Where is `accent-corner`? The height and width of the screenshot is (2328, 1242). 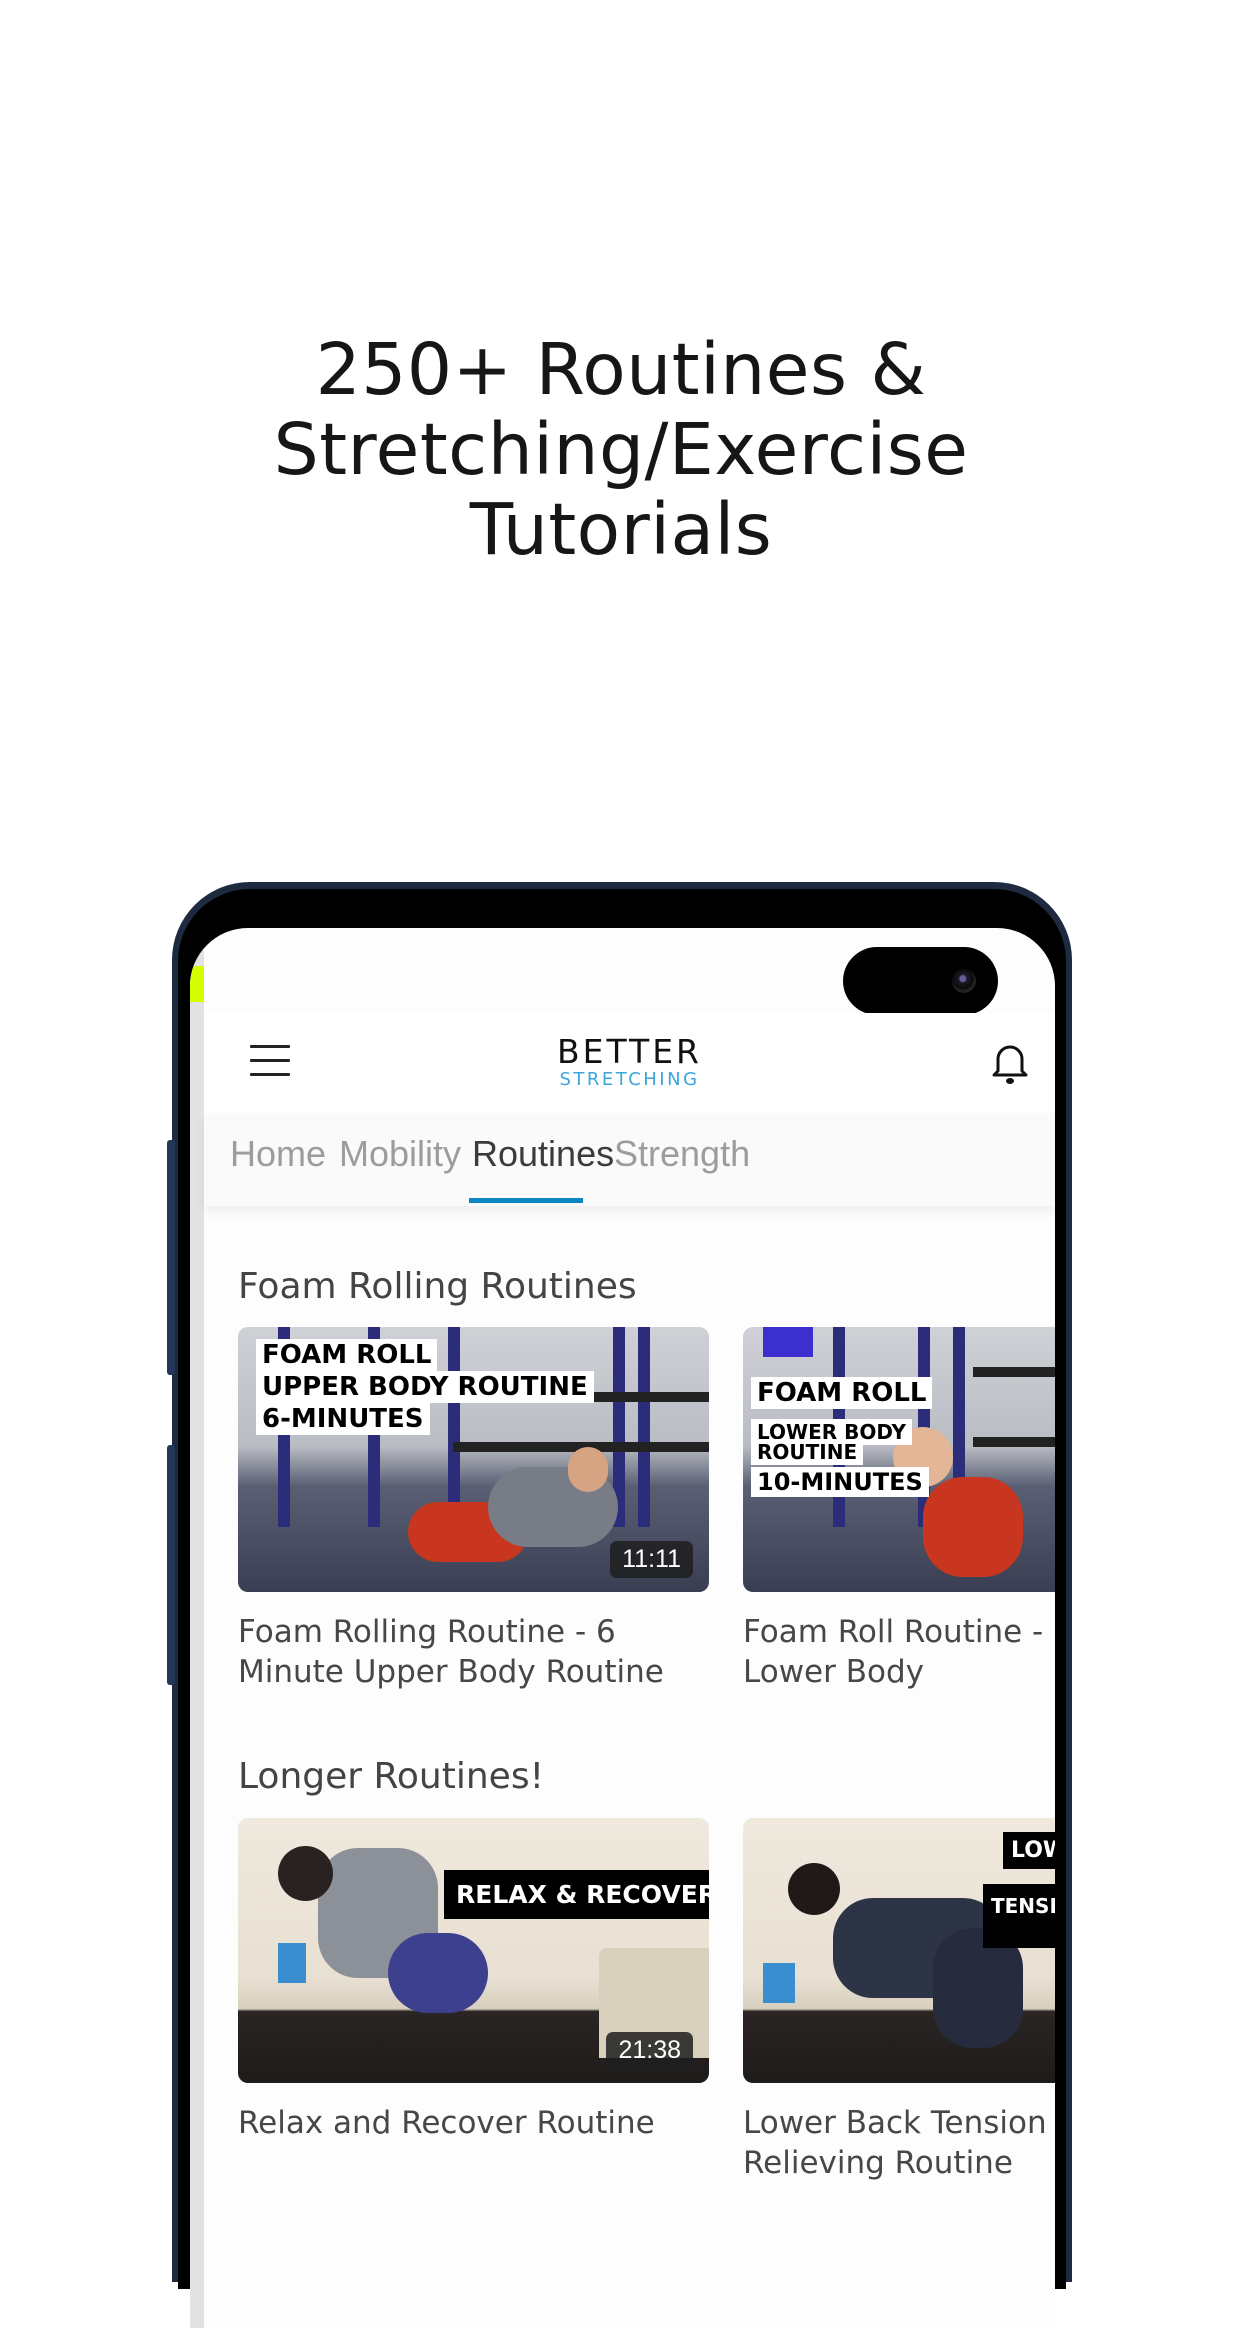
accent-corner is located at coordinates (197, 984).